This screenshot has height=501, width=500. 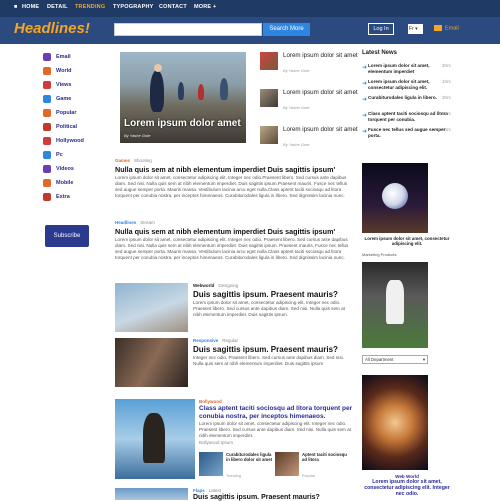 What do you see at coordinates (286, 29) in the screenshot?
I see `search-button: Search More` at bounding box center [286, 29].